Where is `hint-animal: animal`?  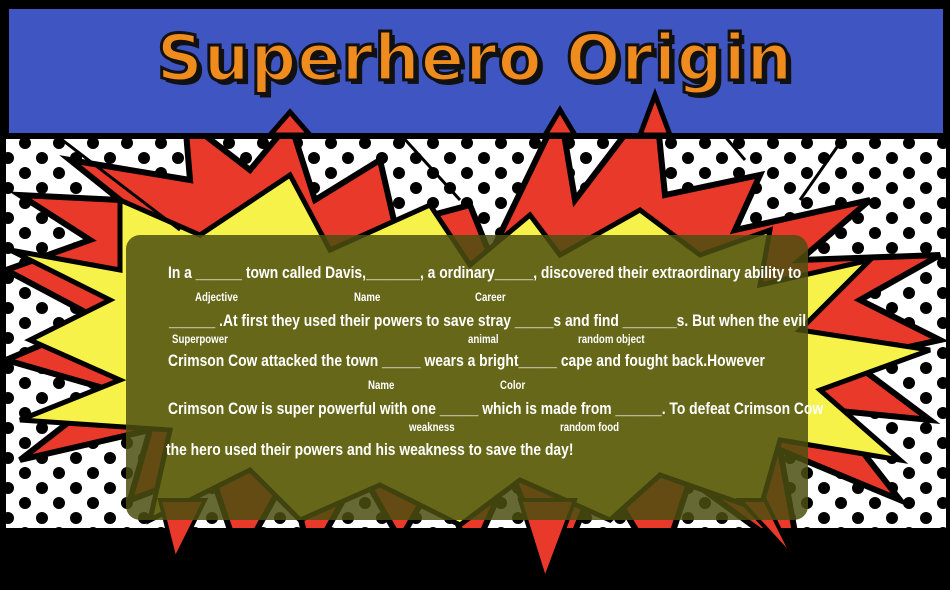
hint-animal: animal is located at coordinates (483, 340).